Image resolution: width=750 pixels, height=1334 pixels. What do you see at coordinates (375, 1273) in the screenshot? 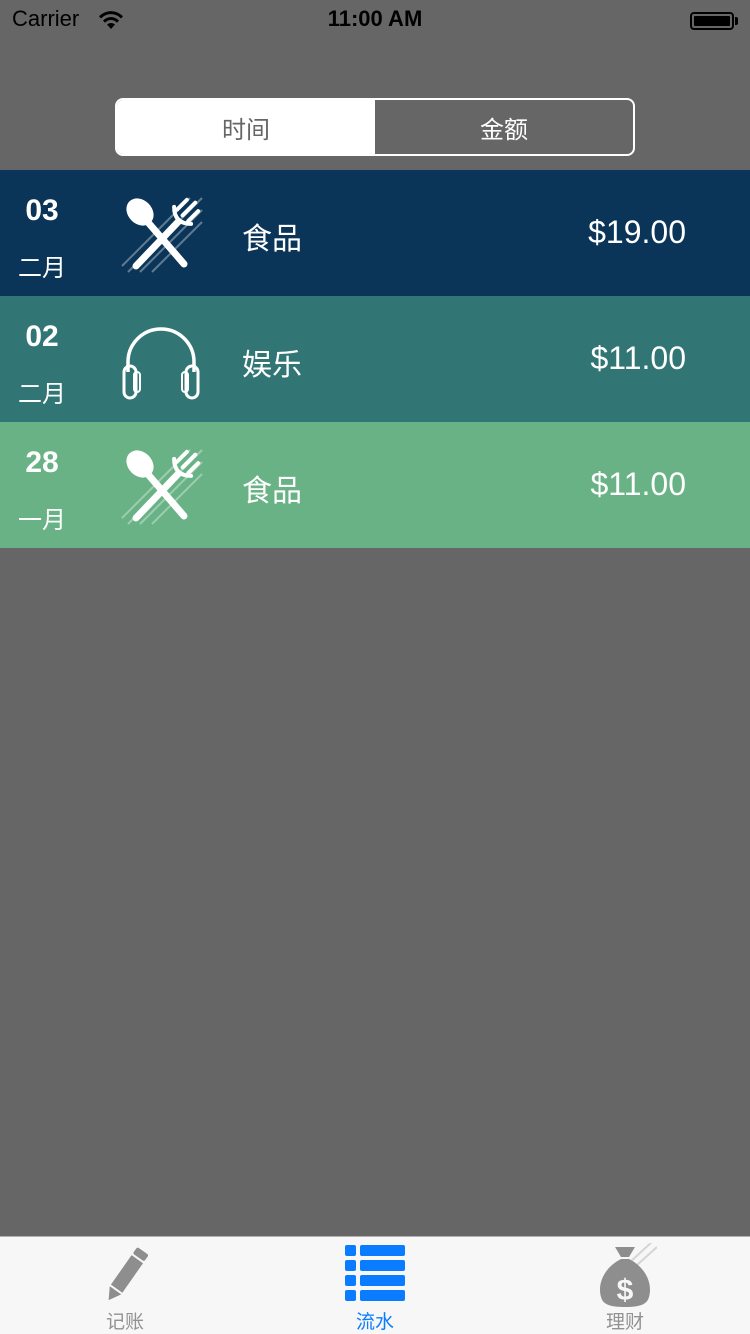
I see `list-icon` at bounding box center [375, 1273].